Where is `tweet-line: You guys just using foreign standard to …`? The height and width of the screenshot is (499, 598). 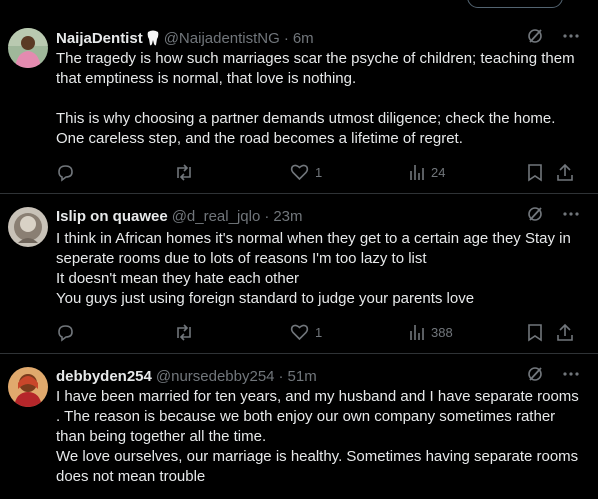 tweet-line: You guys just using foreign standard to … is located at coordinates (265, 298).